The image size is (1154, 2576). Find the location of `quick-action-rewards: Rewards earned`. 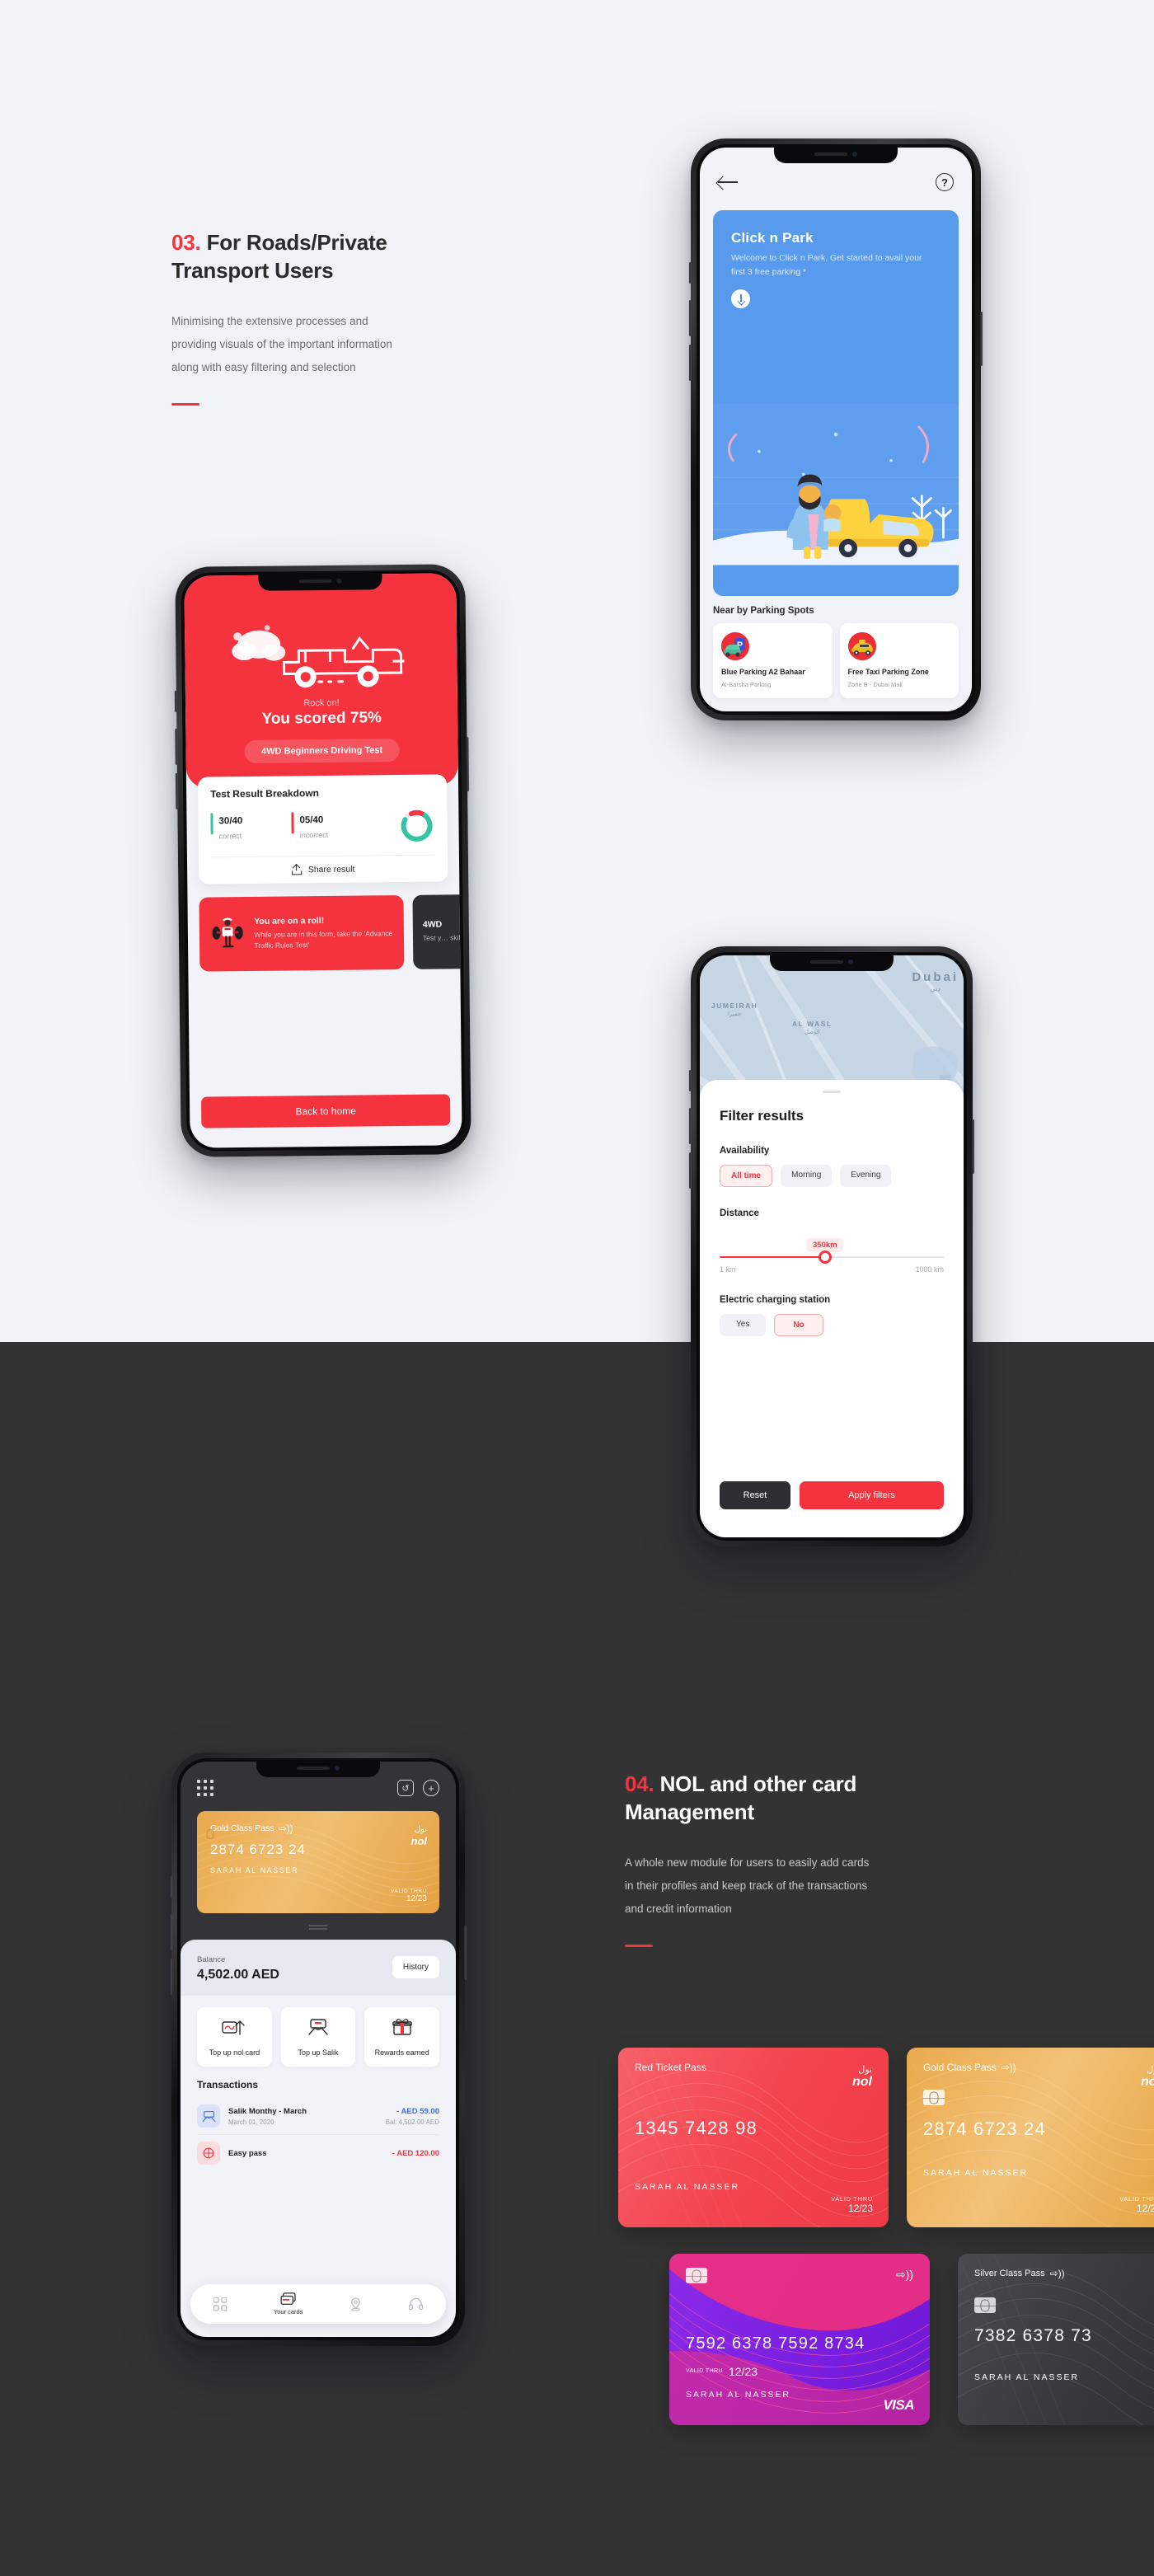

quick-action-rewards: Rewards earned is located at coordinates (402, 2037).